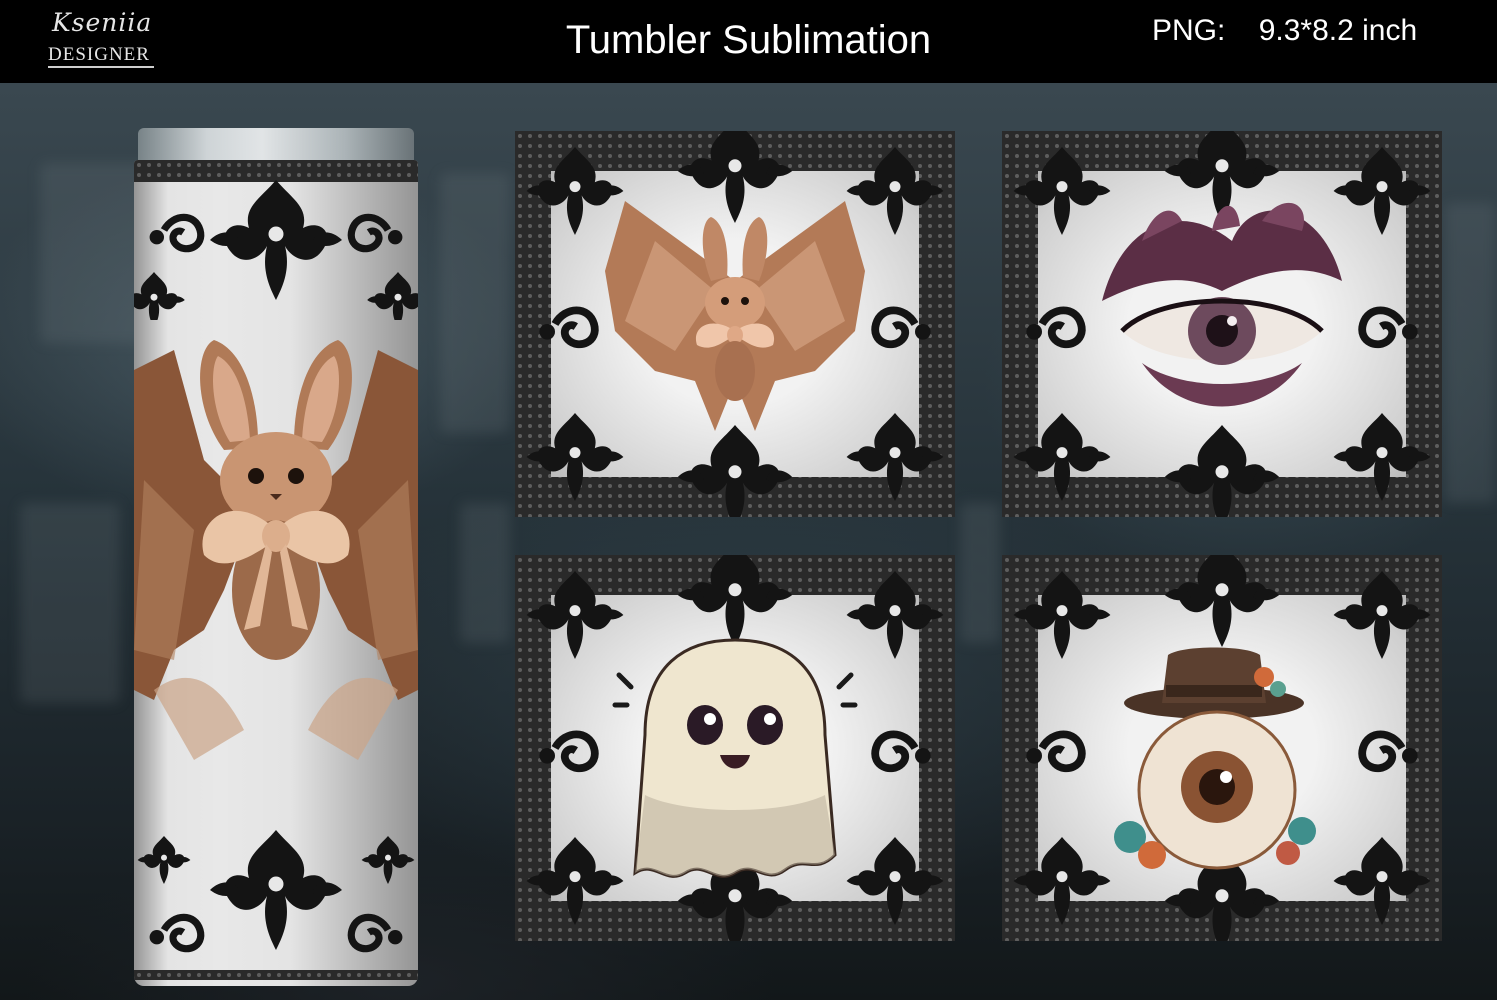 The image size is (1497, 1000). Describe the element at coordinates (1189, 30) in the screenshot. I see `format-label: PNG:` at that location.